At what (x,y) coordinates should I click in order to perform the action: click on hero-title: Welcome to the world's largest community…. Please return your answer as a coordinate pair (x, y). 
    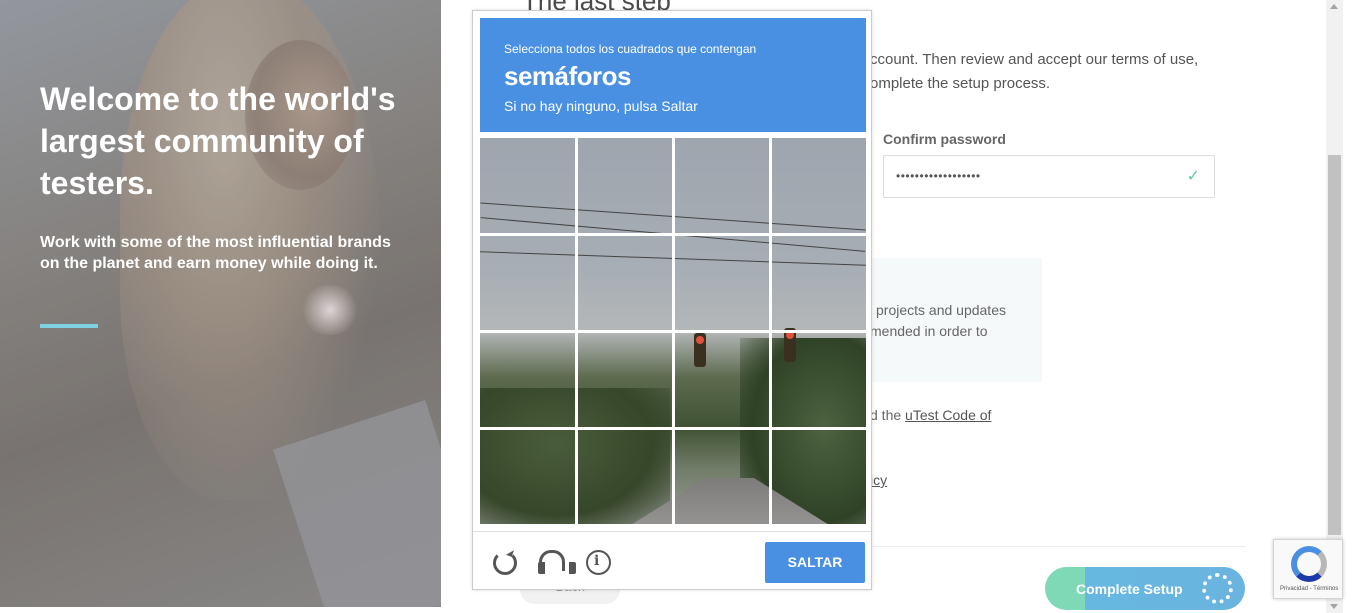
    Looking at the image, I should click on (218, 141).